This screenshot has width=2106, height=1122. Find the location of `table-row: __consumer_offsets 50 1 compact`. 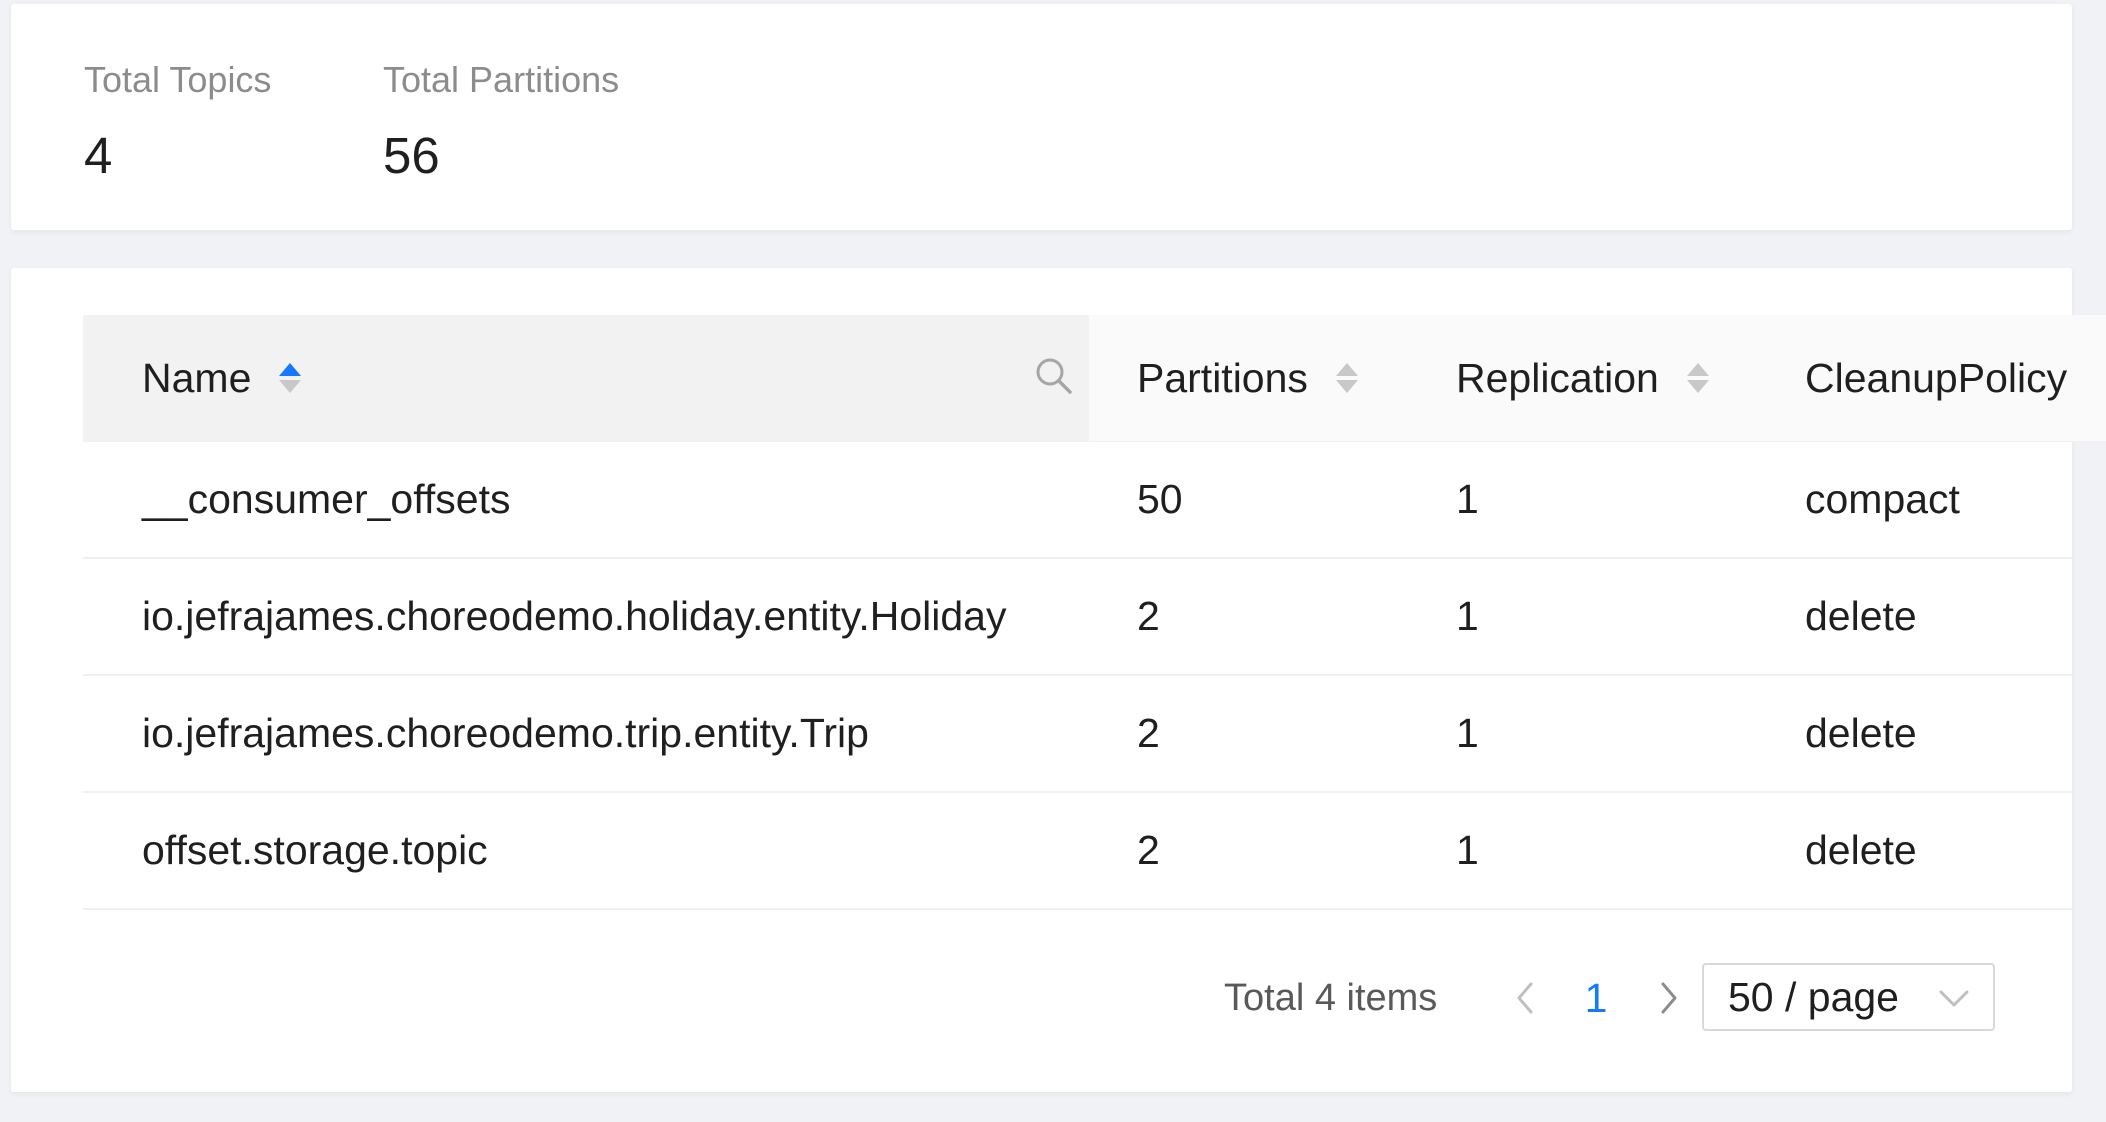

table-row: __consumer_offsets 50 1 compact is located at coordinates (1077, 500).